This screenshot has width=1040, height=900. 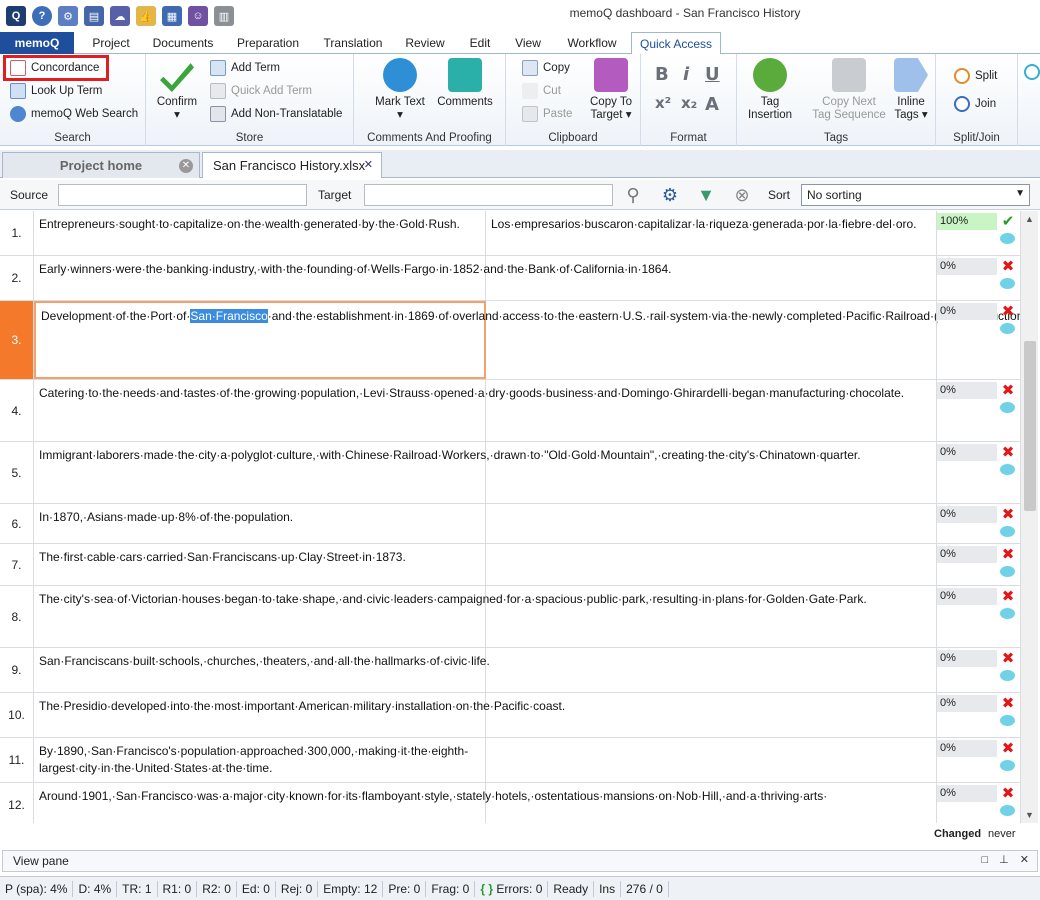 I want to click on add-term-button: Add Term, so click(x=245, y=68).